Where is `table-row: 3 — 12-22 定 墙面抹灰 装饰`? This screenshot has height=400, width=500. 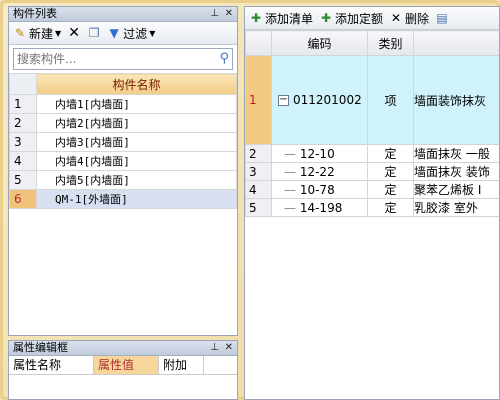 table-row: 3 — 12-22 定 墙面抹灰 装饰 is located at coordinates (372, 171).